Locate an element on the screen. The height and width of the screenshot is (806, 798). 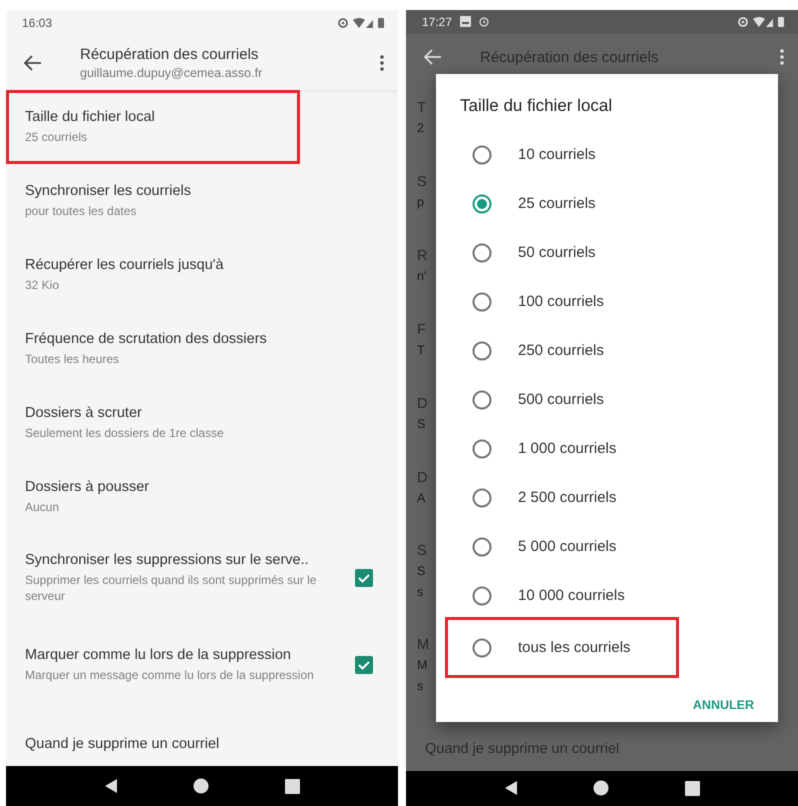
setting-item: Récupérer les courriels jusqu'à 32 Kio is located at coordinates (202, 275).